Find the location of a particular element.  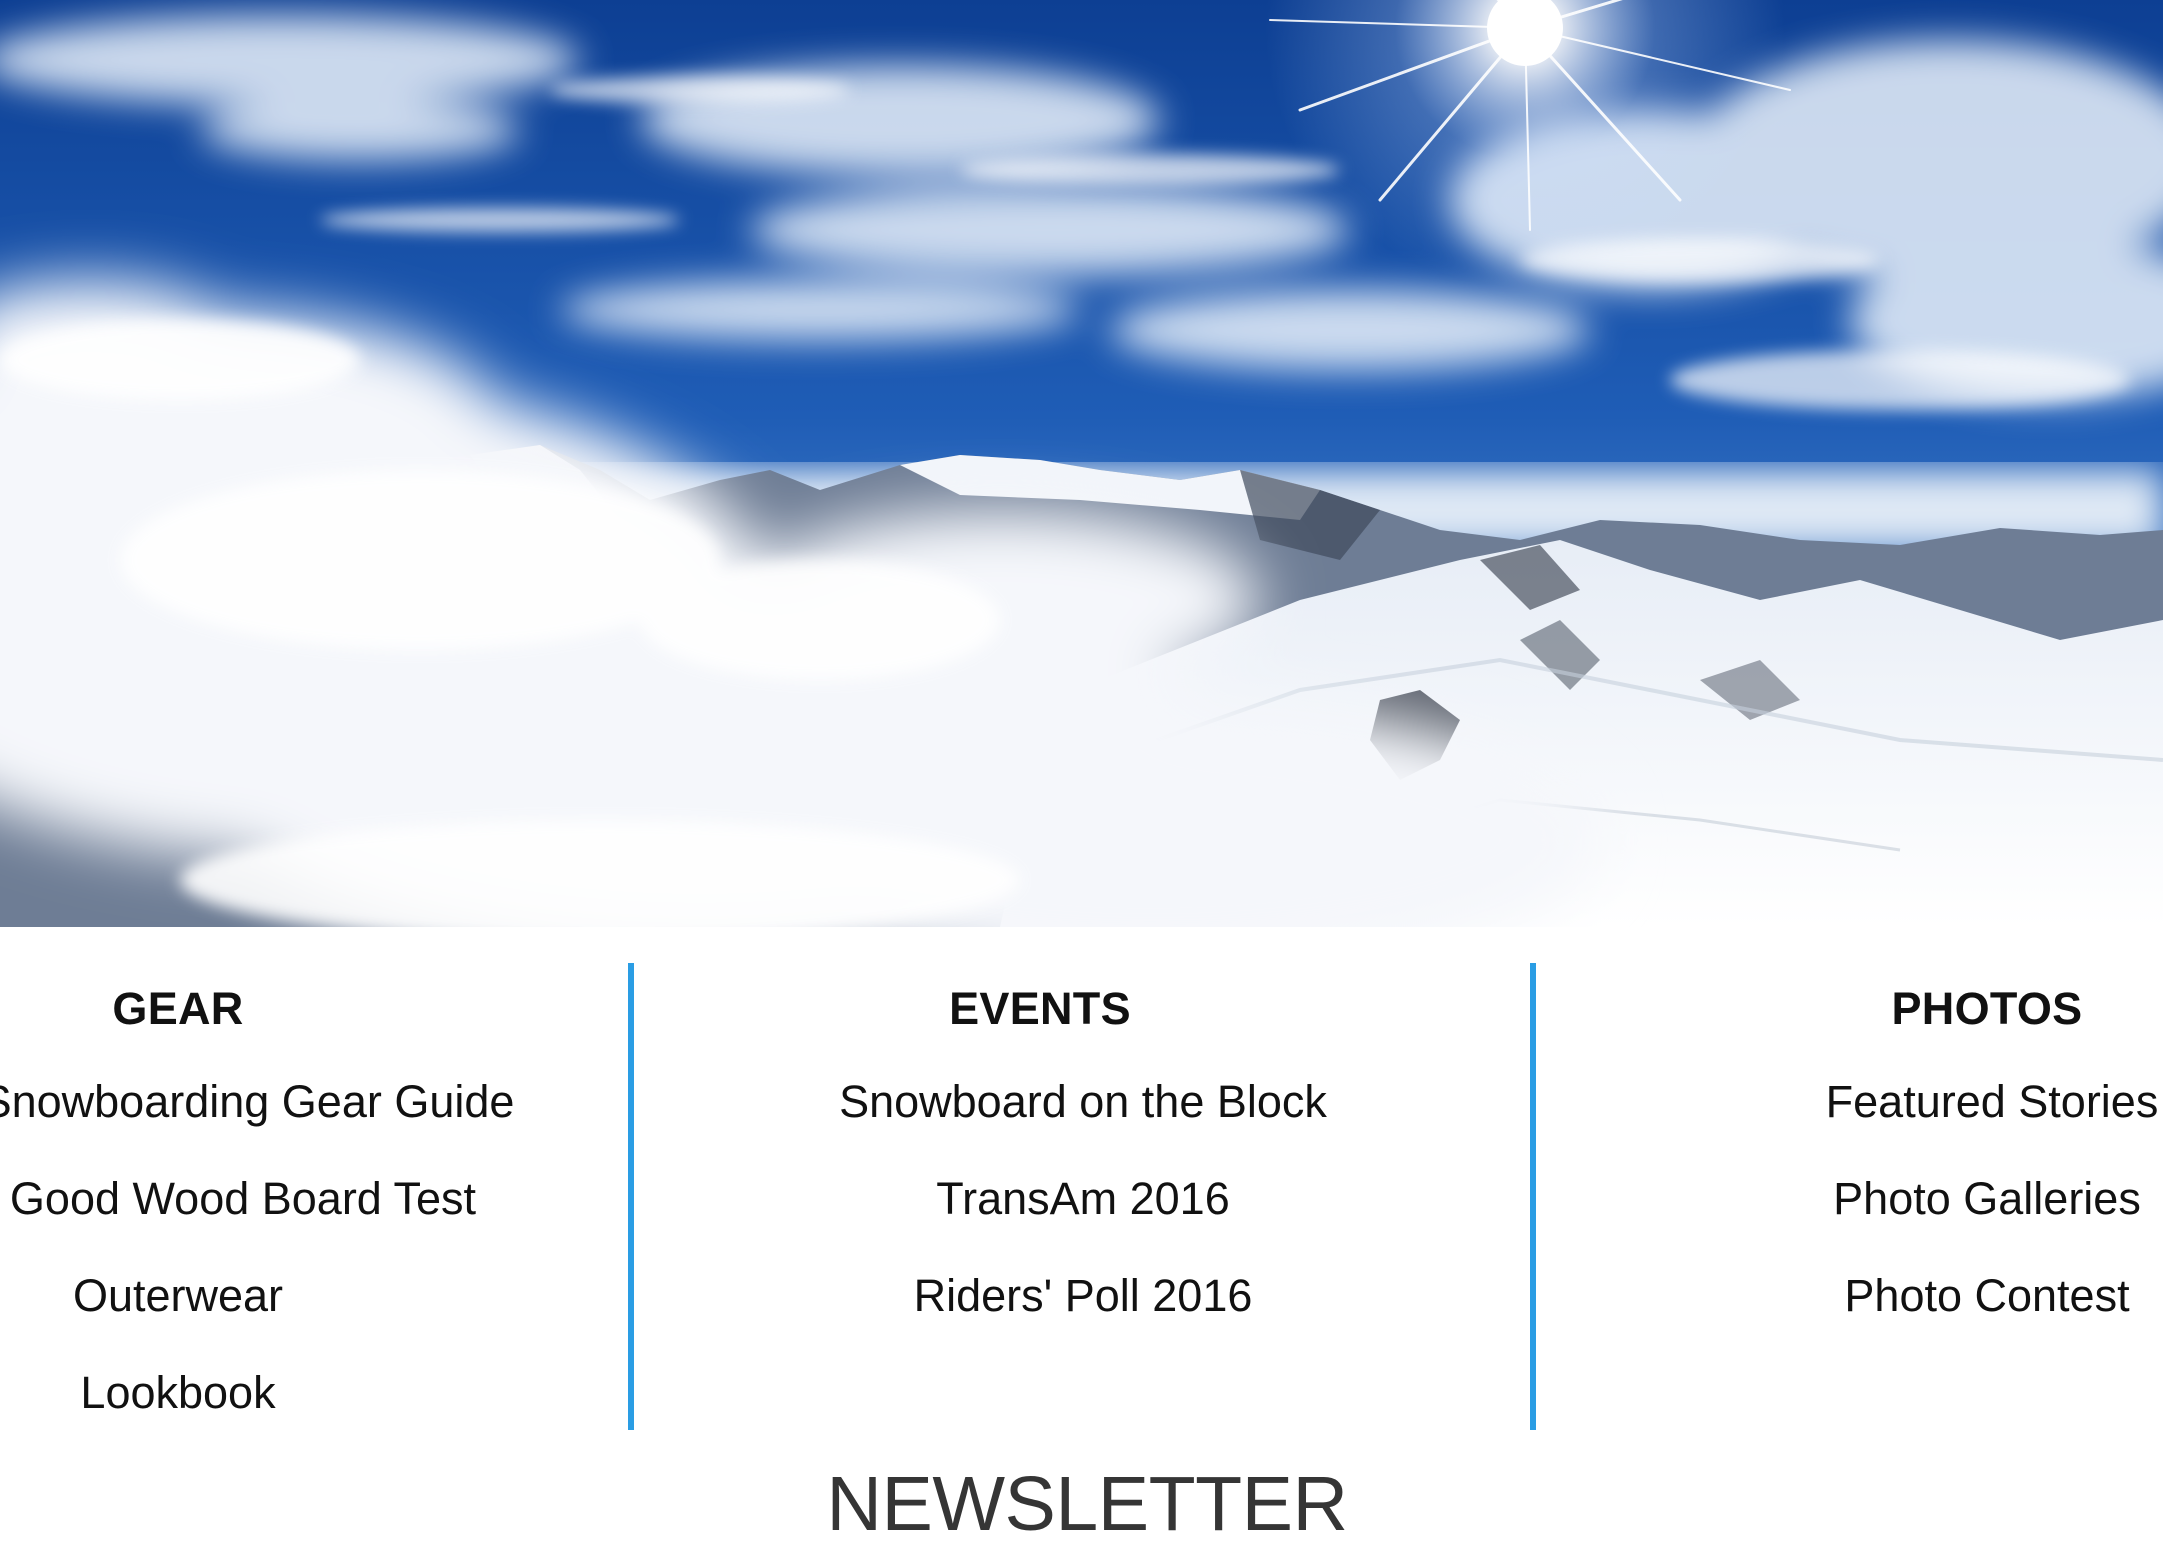

gear-heading: GEAR is located at coordinates (178, 1008).